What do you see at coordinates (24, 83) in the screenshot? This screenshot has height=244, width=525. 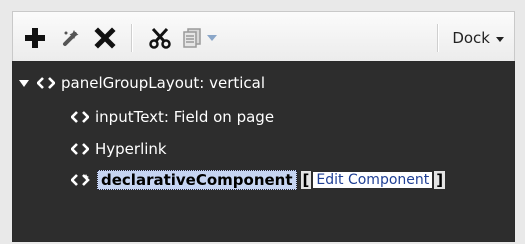 I see `expand-triangle-icon` at bounding box center [24, 83].